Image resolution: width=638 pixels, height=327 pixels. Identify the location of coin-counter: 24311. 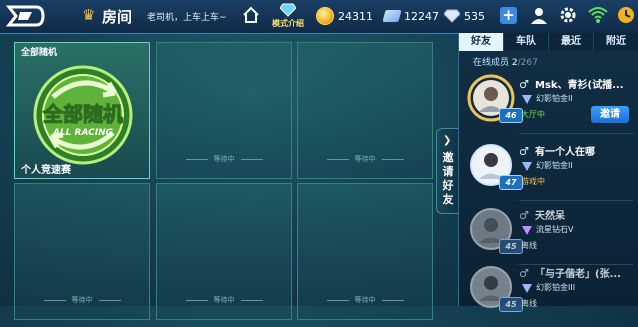
(344, 16).